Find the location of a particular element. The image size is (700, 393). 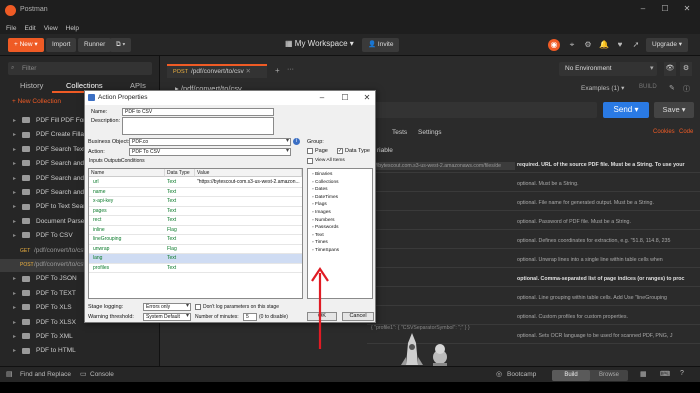

rocket-icon: ➚ is located at coordinates (636, 45).